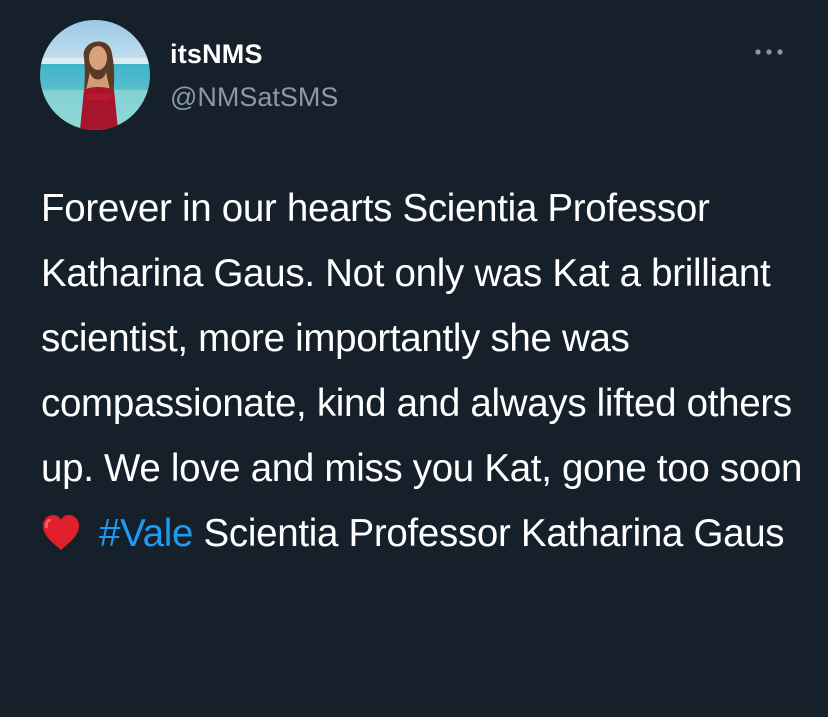 The height and width of the screenshot is (717, 828). Describe the element at coordinates (254, 97) in the screenshot. I see `author-handle: @NMSatSMS` at that location.